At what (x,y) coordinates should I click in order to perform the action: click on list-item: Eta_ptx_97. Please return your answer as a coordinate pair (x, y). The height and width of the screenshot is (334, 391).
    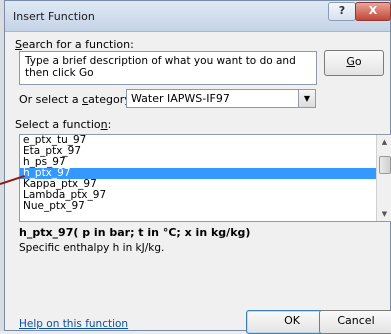
    Looking at the image, I should click on (205, 151).